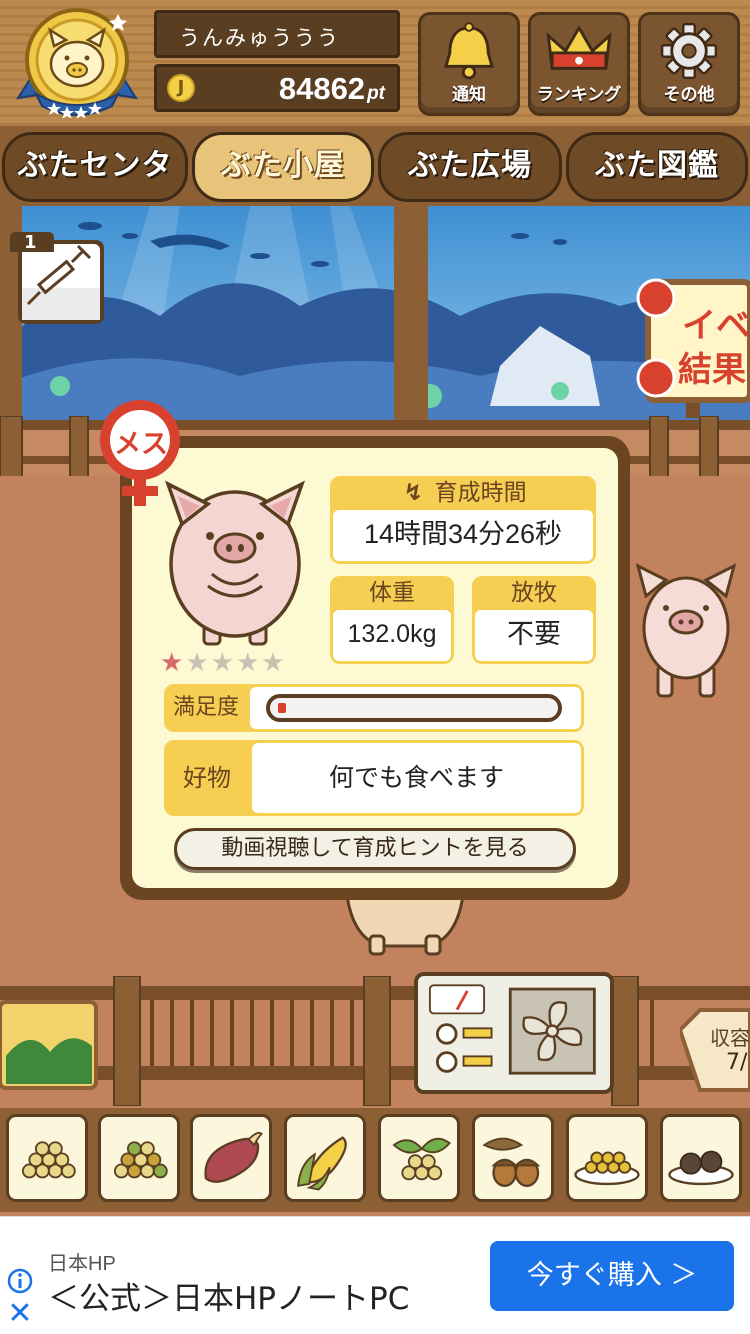 Image resolution: width=750 pixels, height=1334 pixels. I want to click on vegetable-icon, so click(421, 1159).